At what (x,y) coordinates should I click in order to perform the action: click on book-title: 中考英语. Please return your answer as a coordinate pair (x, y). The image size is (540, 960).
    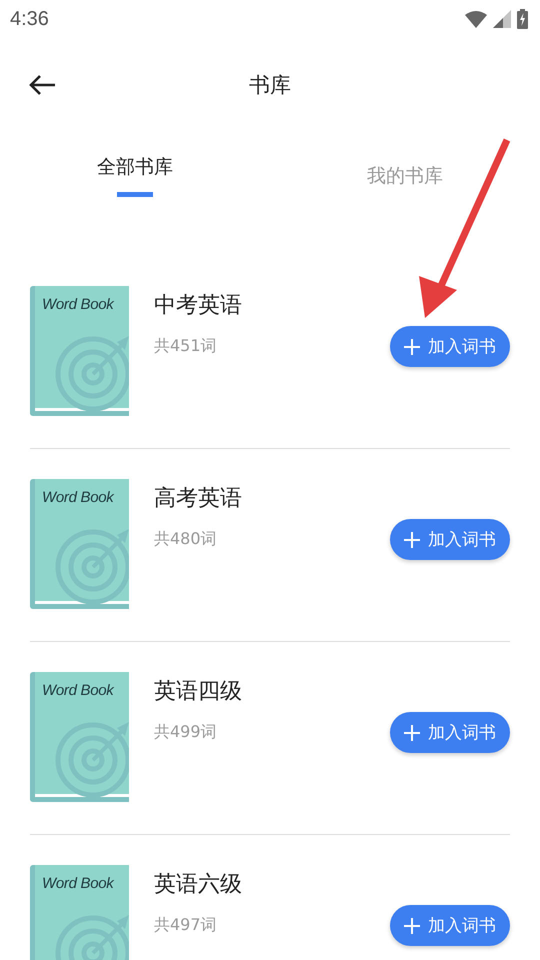
    Looking at the image, I should click on (198, 306).